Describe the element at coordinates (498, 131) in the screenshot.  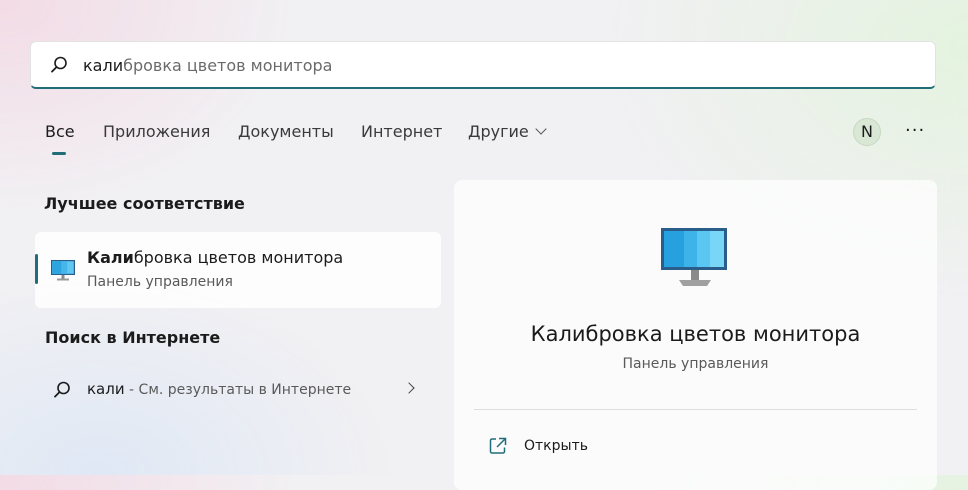
I see `tab-more-label: Другие` at that location.